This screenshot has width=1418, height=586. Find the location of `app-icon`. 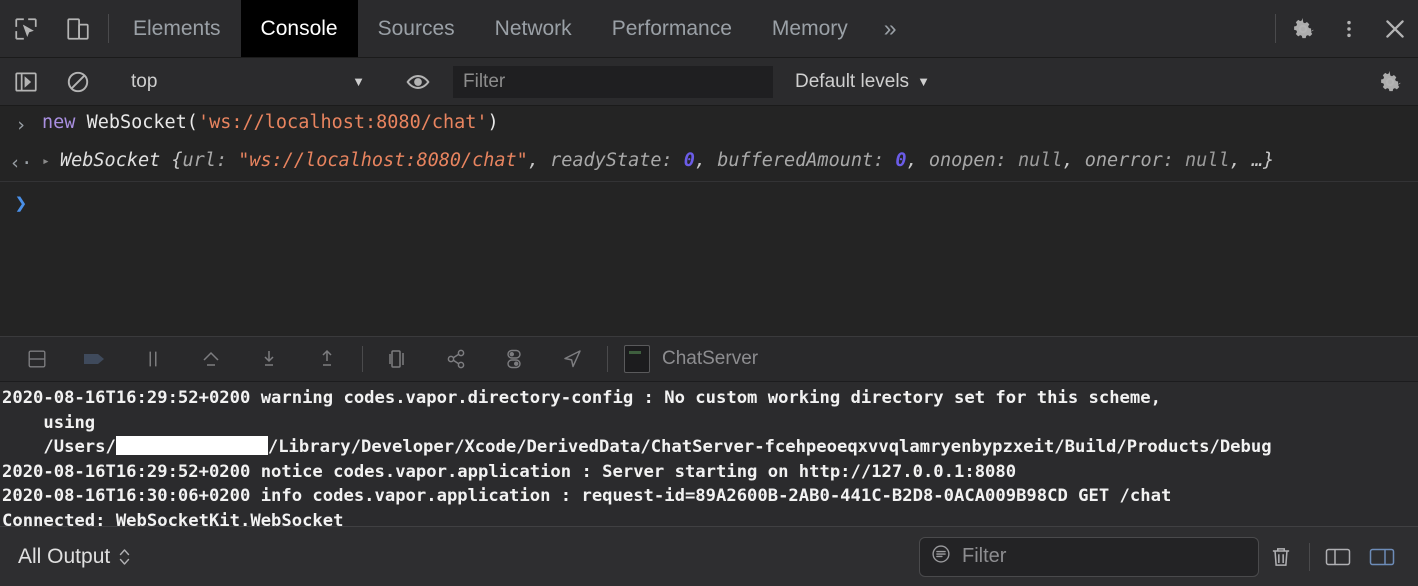

app-icon is located at coordinates (637, 359).